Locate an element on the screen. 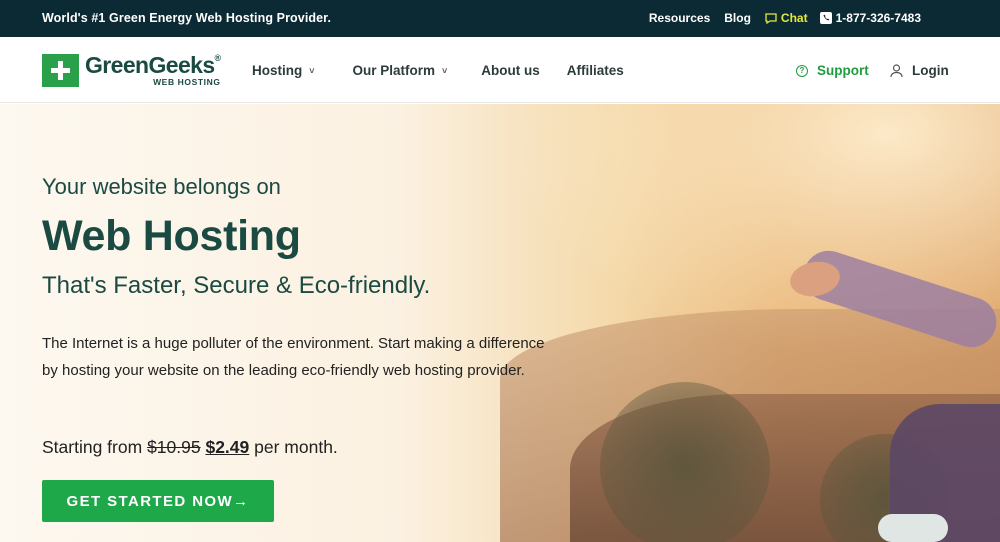  nav-item-about-us: About us is located at coordinates (510, 70).